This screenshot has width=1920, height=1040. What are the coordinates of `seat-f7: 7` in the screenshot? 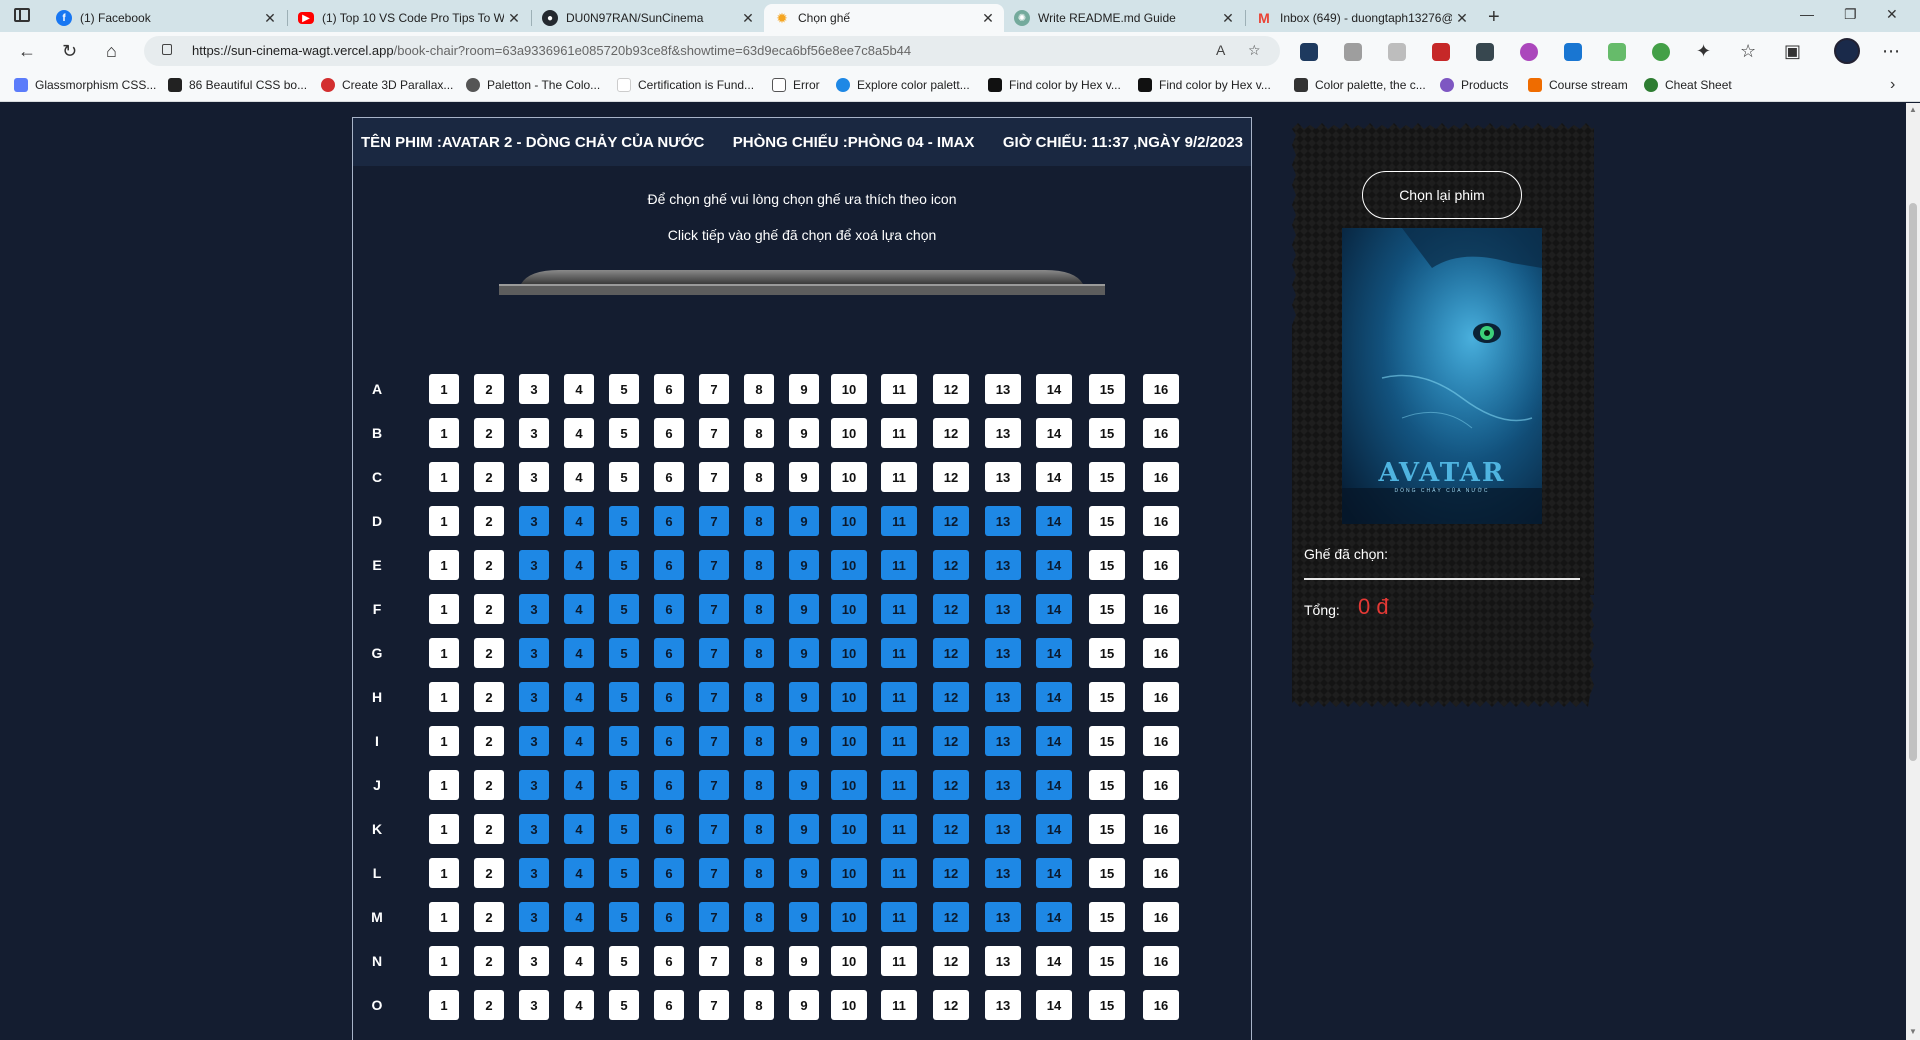 It's located at (714, 609).